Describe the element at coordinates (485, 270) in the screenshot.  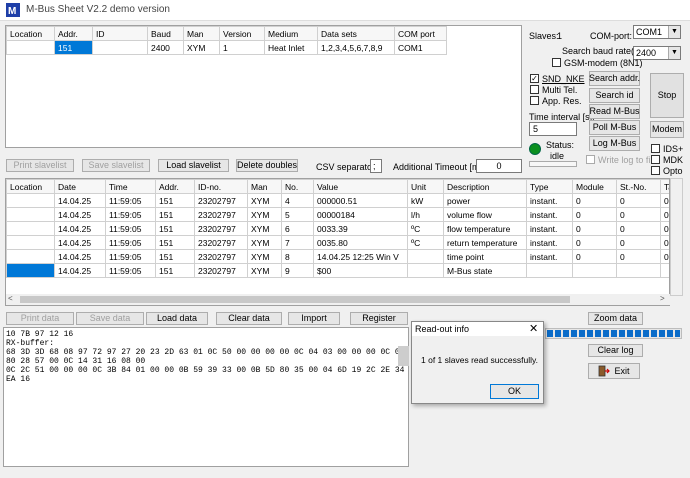
I see `table-cell: M-Bus state` at that location.